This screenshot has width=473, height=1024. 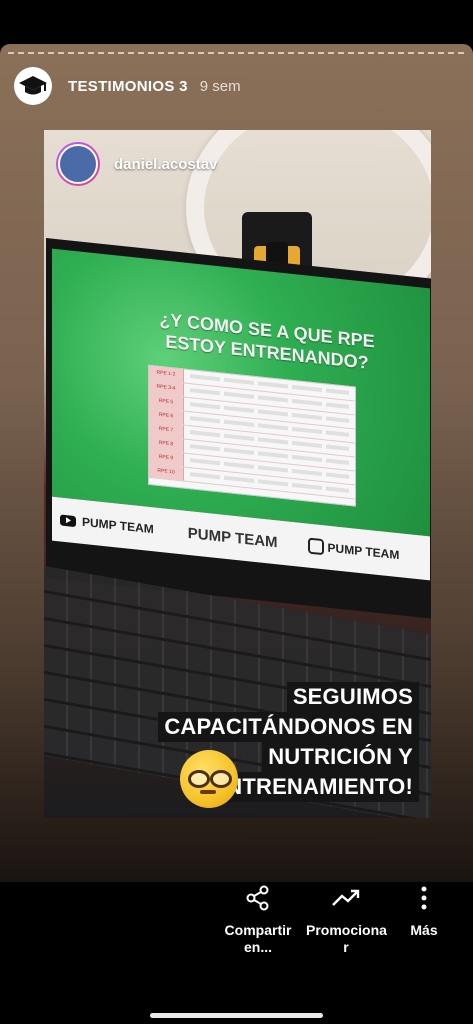 What do you see at coordinates (288, 727) in the screenshot?
I see `caption-line: CAPACITÁNDONOS EN` at bounding box center [288, 727].